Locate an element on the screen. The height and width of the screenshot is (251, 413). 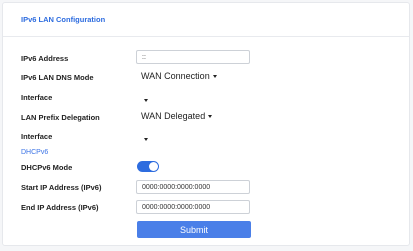
panel-title: IPv6 LAN Configuration is located at coordinates (63, 19).